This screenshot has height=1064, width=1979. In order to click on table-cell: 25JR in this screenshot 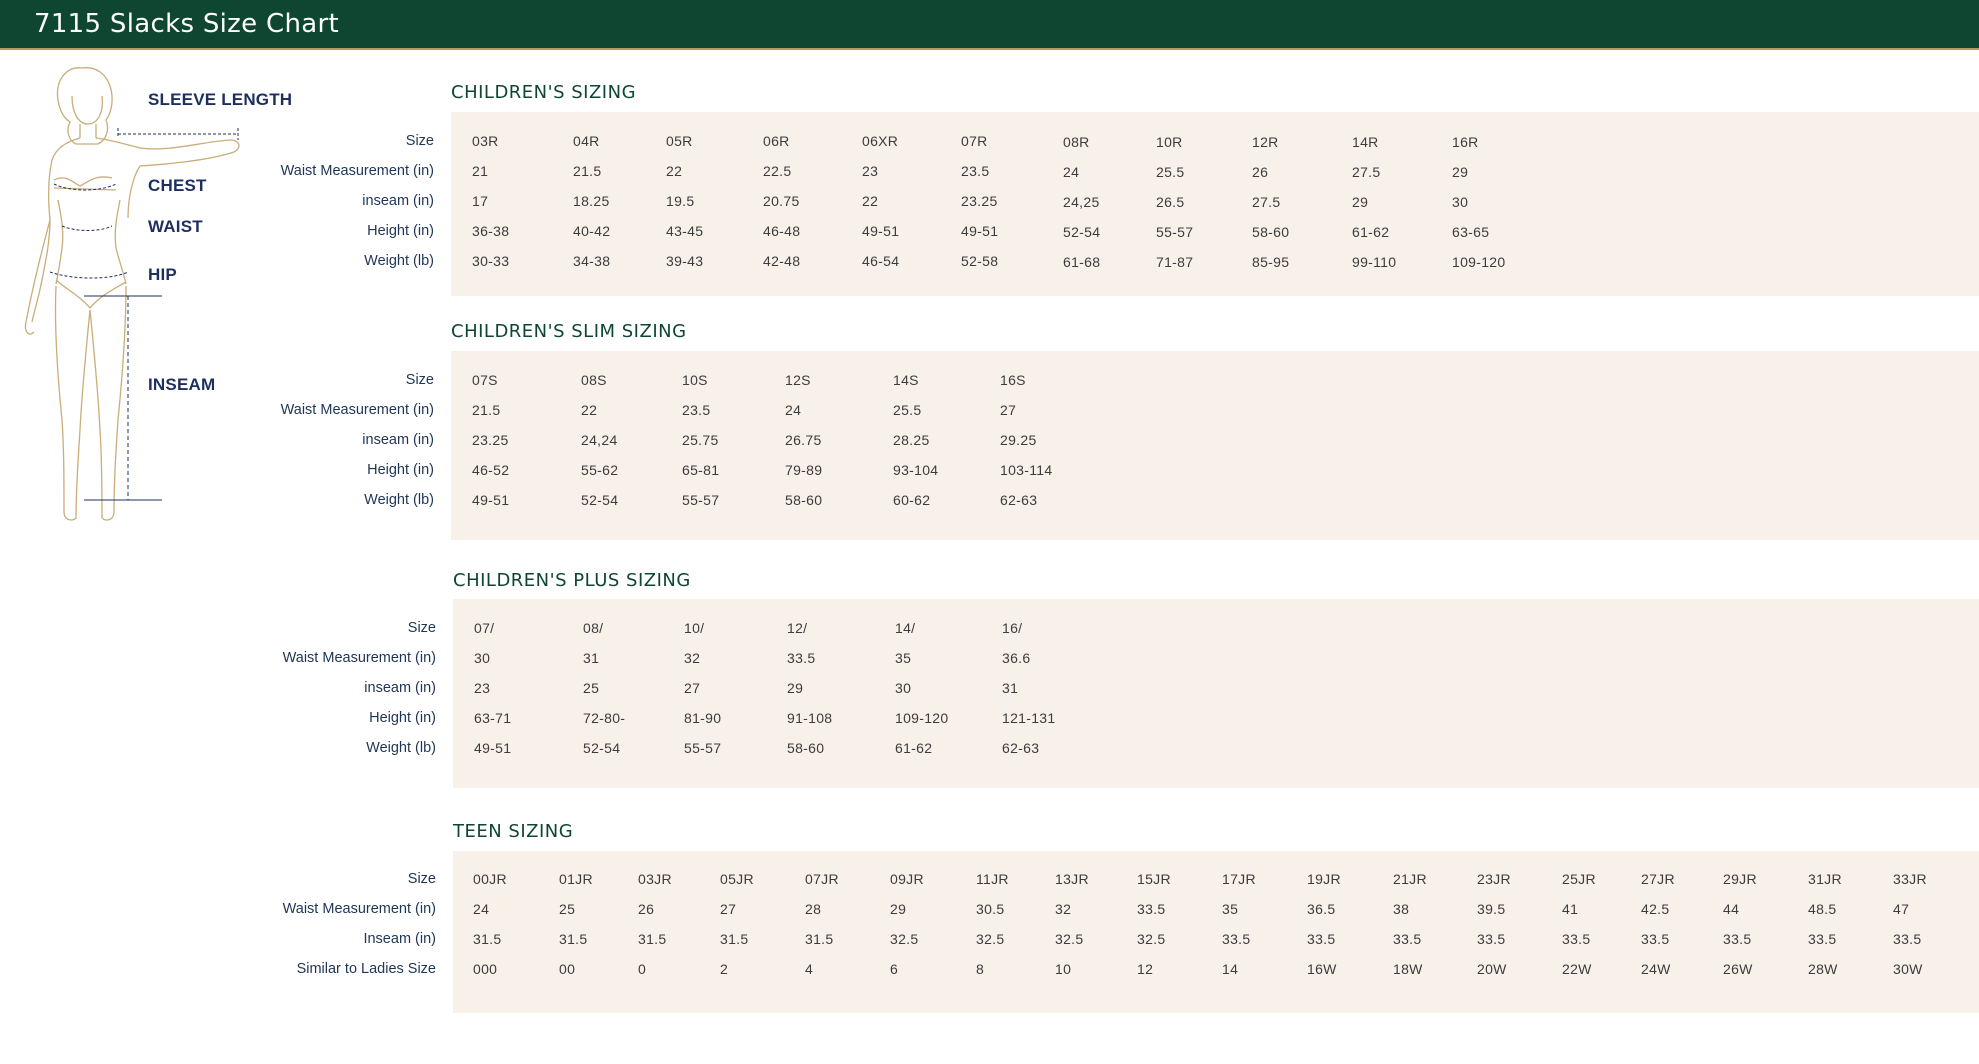, I will do `click(1579, 879)`.